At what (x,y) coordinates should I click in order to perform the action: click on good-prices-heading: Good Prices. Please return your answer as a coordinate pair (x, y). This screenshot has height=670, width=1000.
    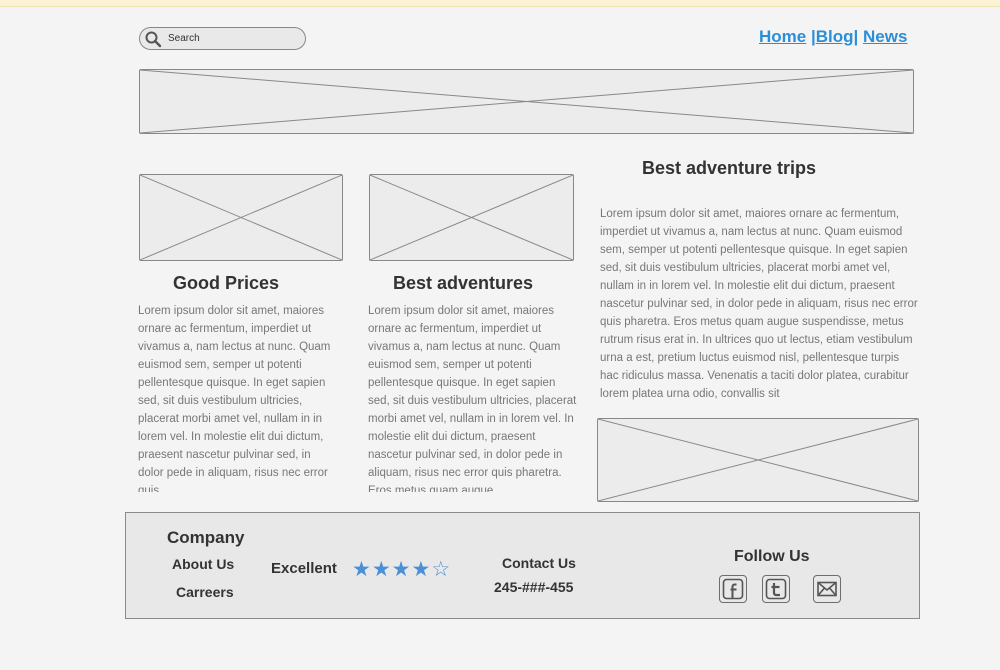
    Looking at the image, I should click on (226, 283).